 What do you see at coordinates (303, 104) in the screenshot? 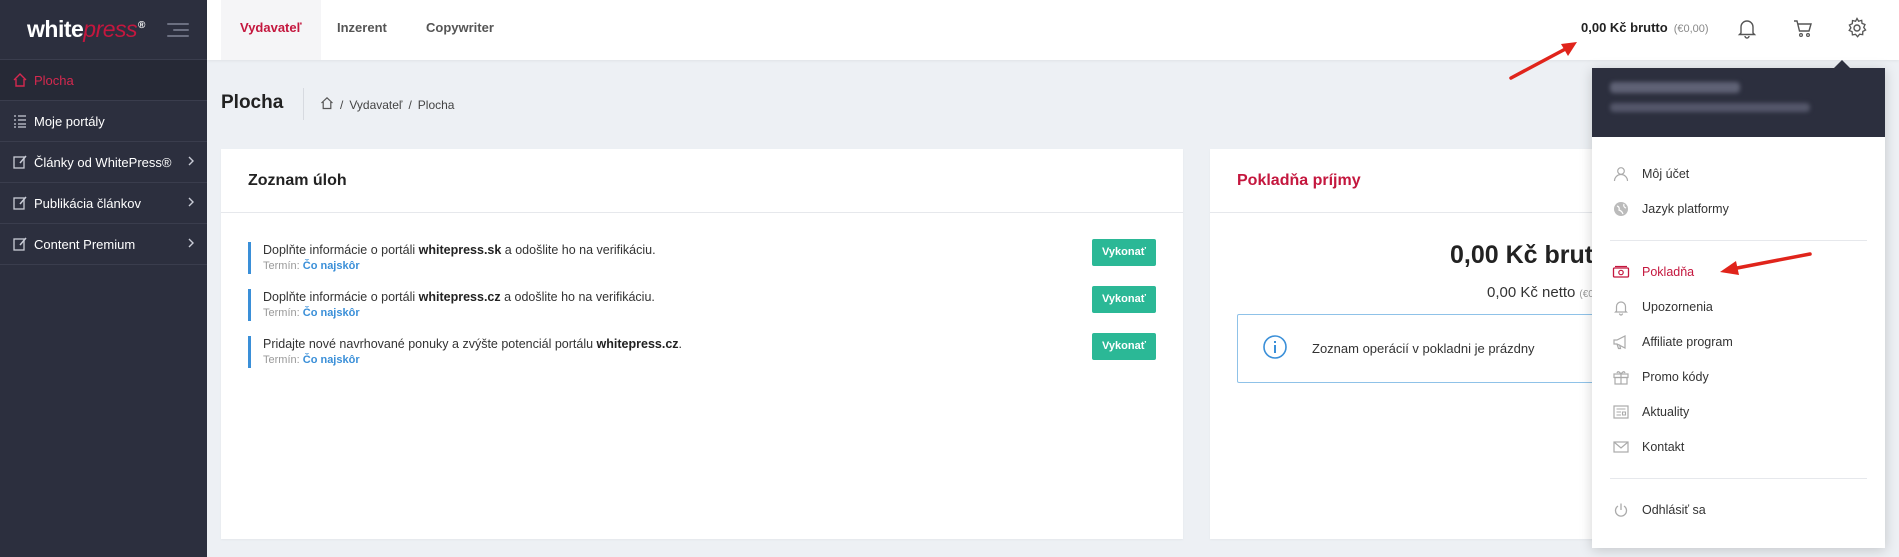
I see `header-divider` at bounding box center [303, 104].